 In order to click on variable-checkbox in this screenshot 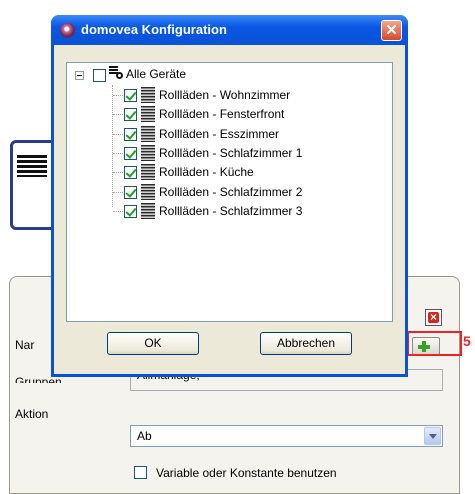, I will do `click(140, 472)`.